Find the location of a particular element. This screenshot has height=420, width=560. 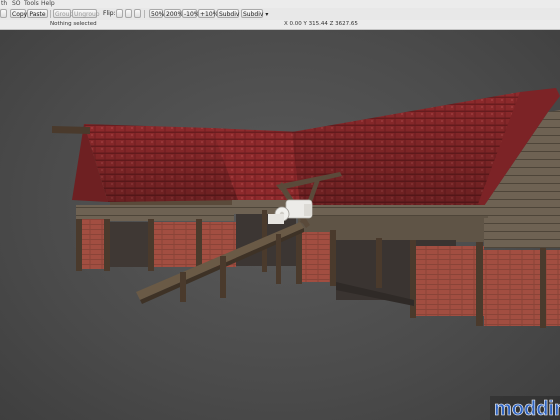

flip-label: Flip: is located at coordinates (109, 13).